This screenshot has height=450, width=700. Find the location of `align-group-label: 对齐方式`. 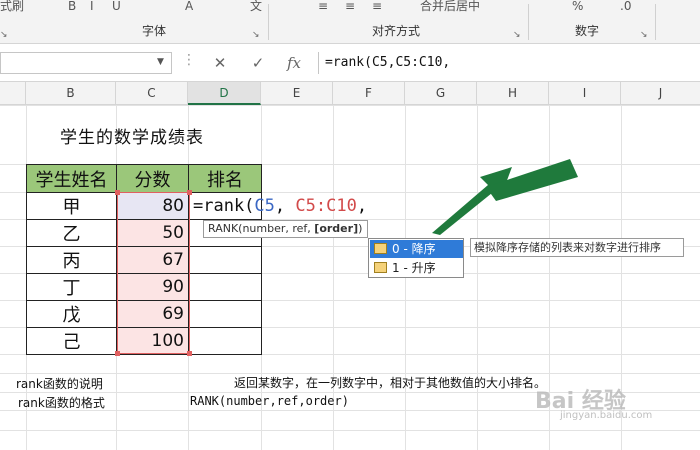

align-group-label: 对齐方式 is located at coordinates (396, 31).